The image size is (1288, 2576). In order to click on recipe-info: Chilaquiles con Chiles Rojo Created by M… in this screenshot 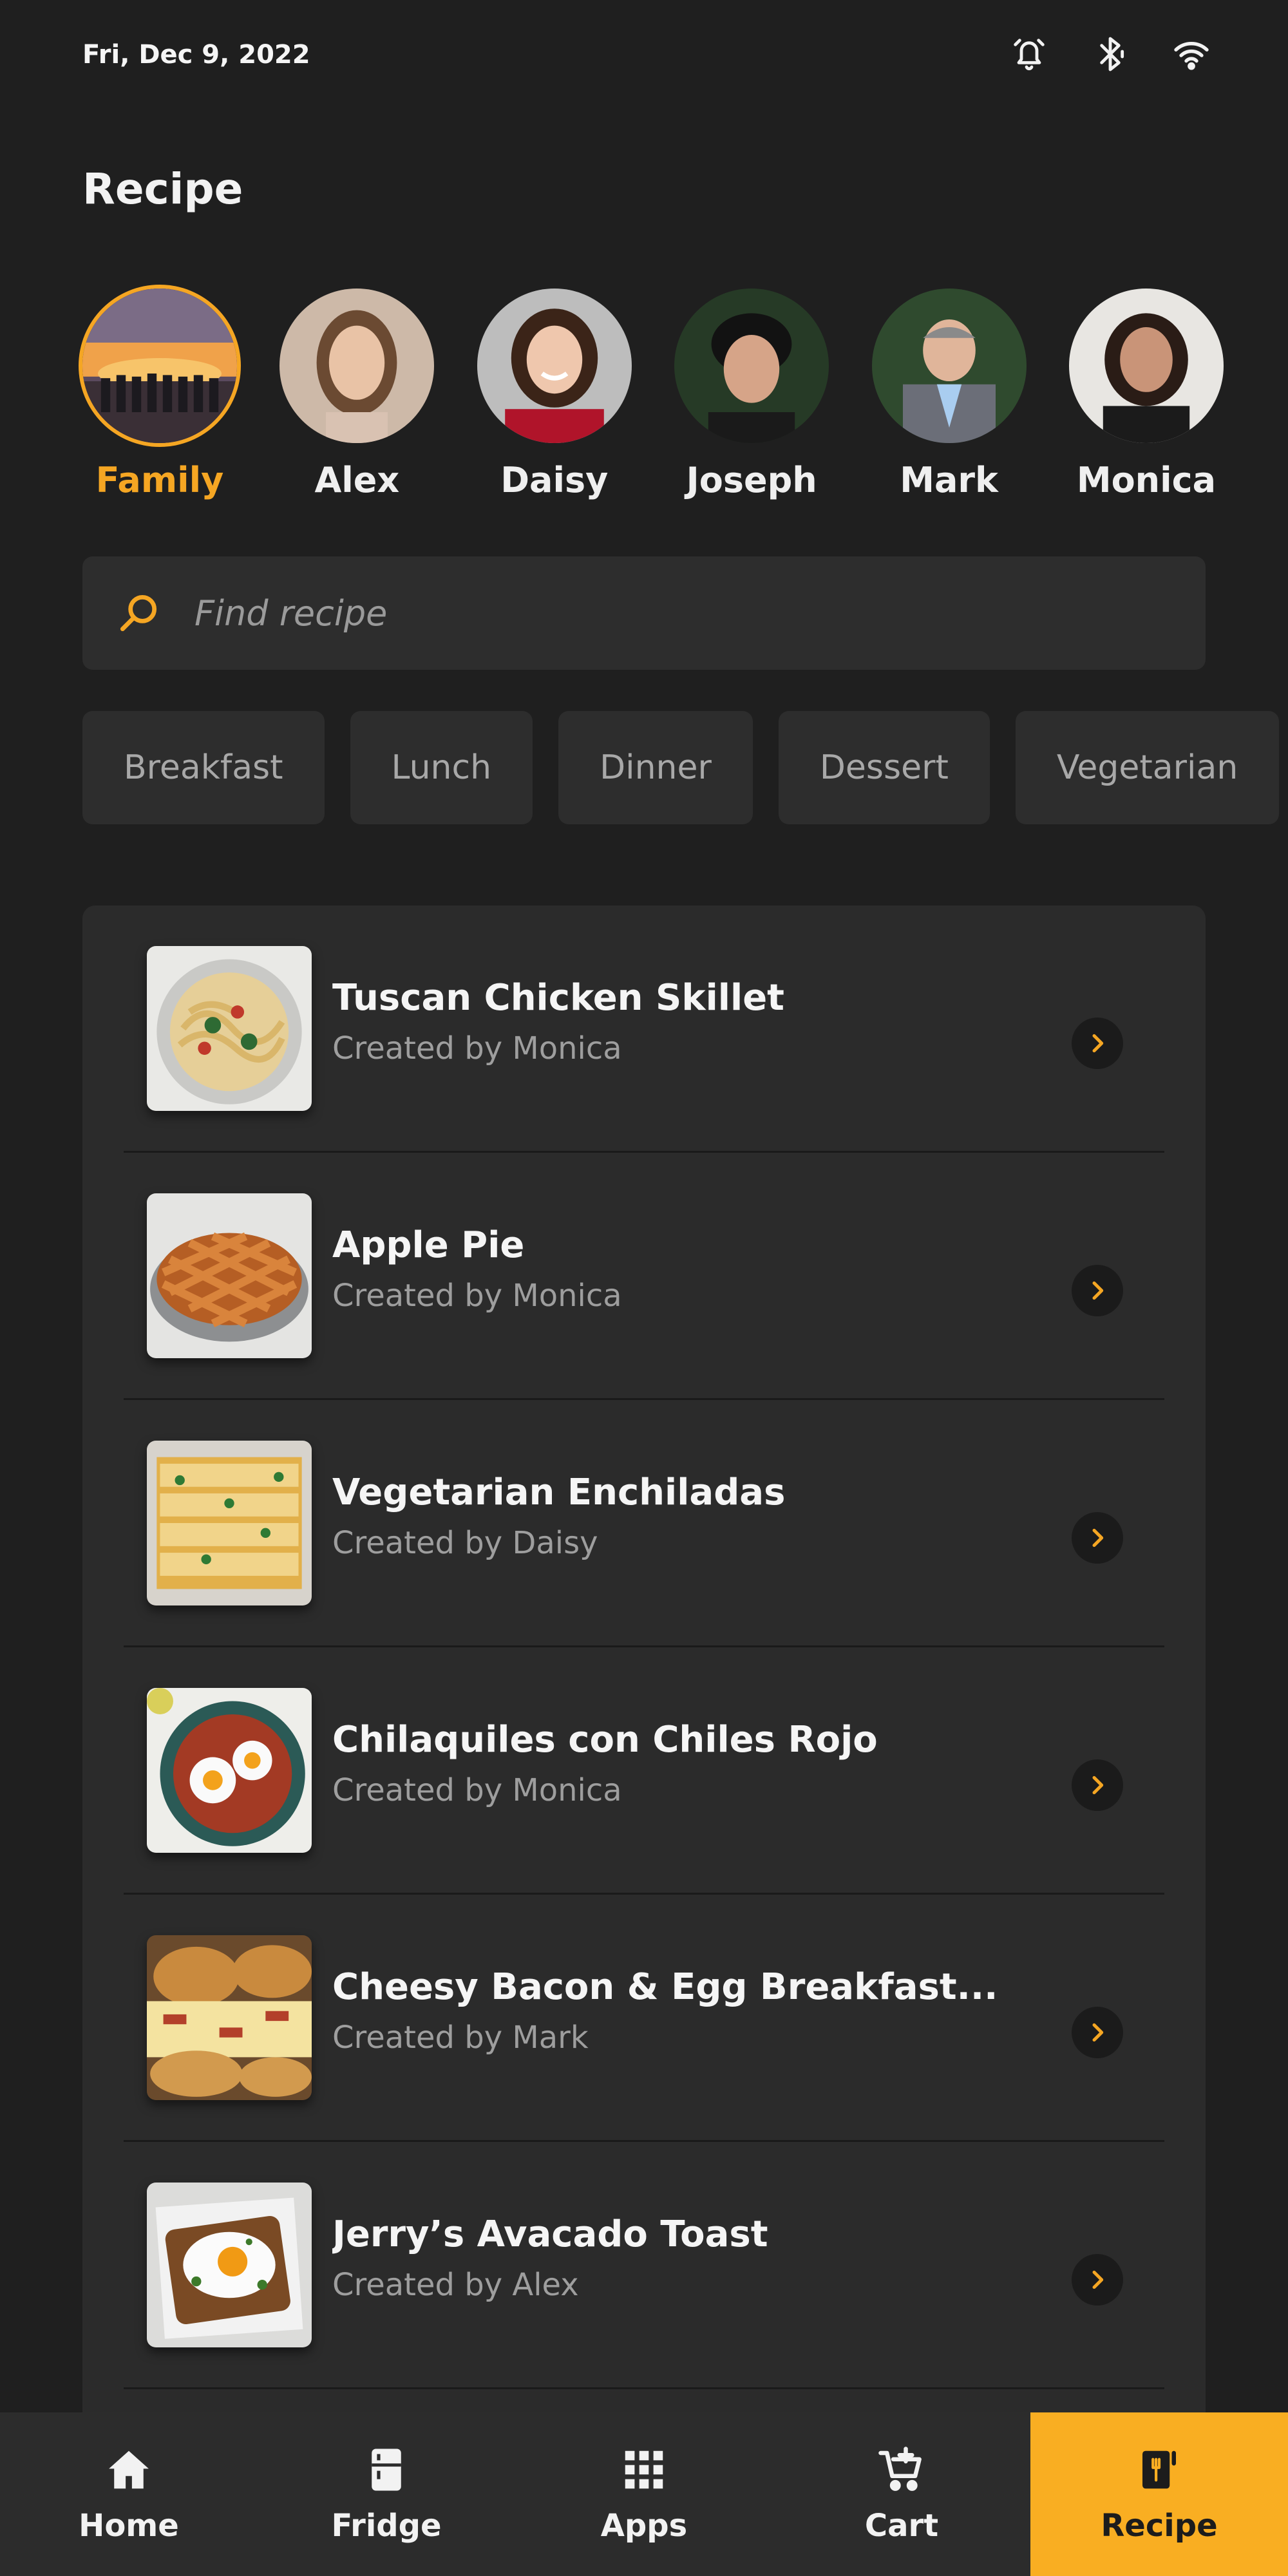, I will do `click(686, 1764)`.